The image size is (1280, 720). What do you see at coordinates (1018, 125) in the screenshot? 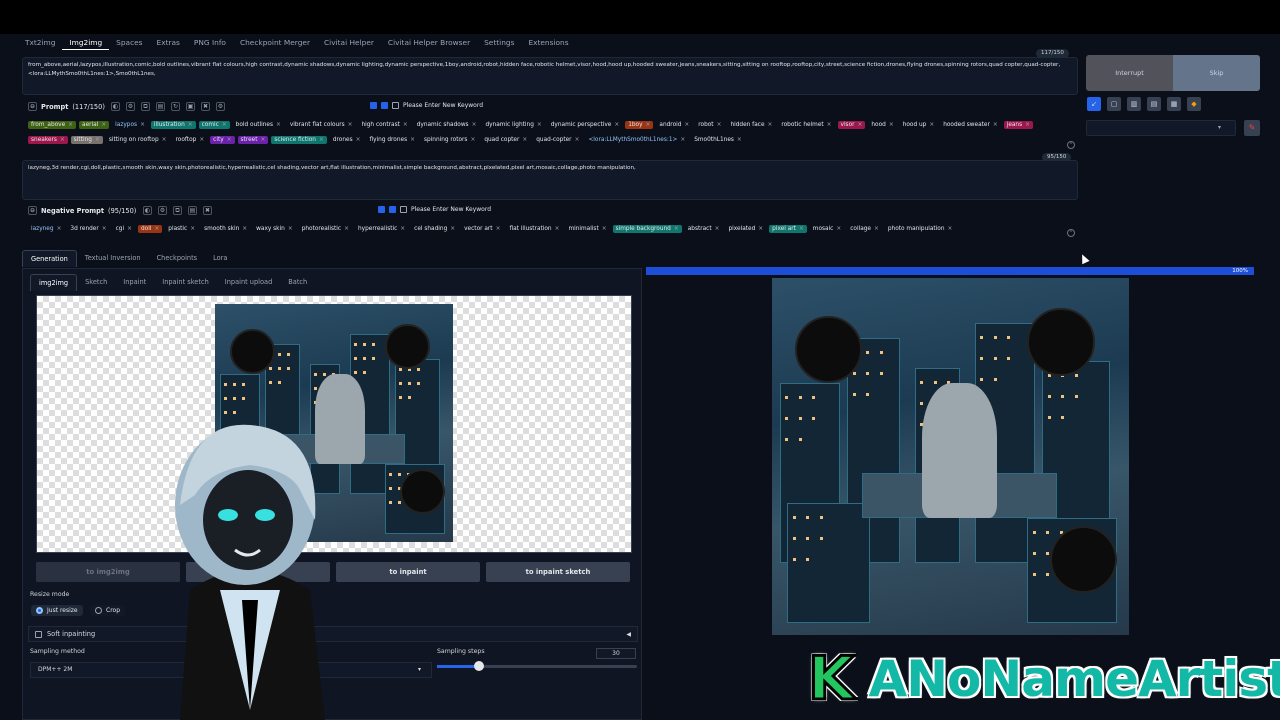
I see `keyword-tag: jeans ×` at bounding box center [1018, 125].